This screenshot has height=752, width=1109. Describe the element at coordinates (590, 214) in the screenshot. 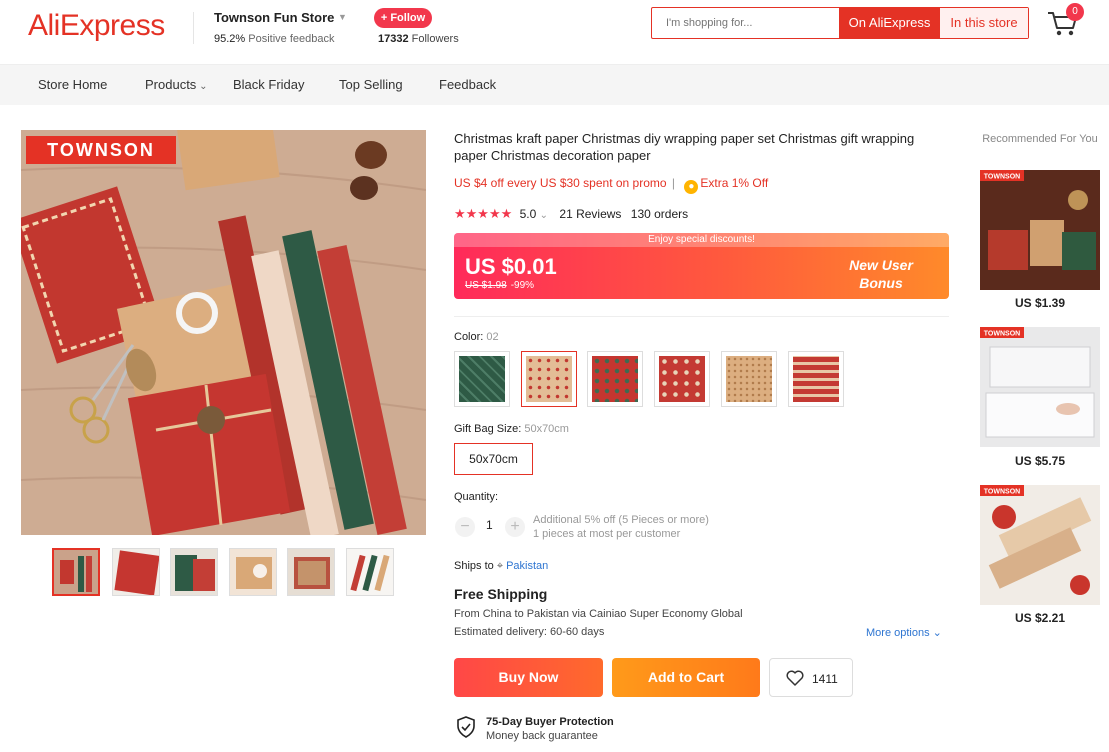

I see `reviews-link: 21 Reviews` at that location.